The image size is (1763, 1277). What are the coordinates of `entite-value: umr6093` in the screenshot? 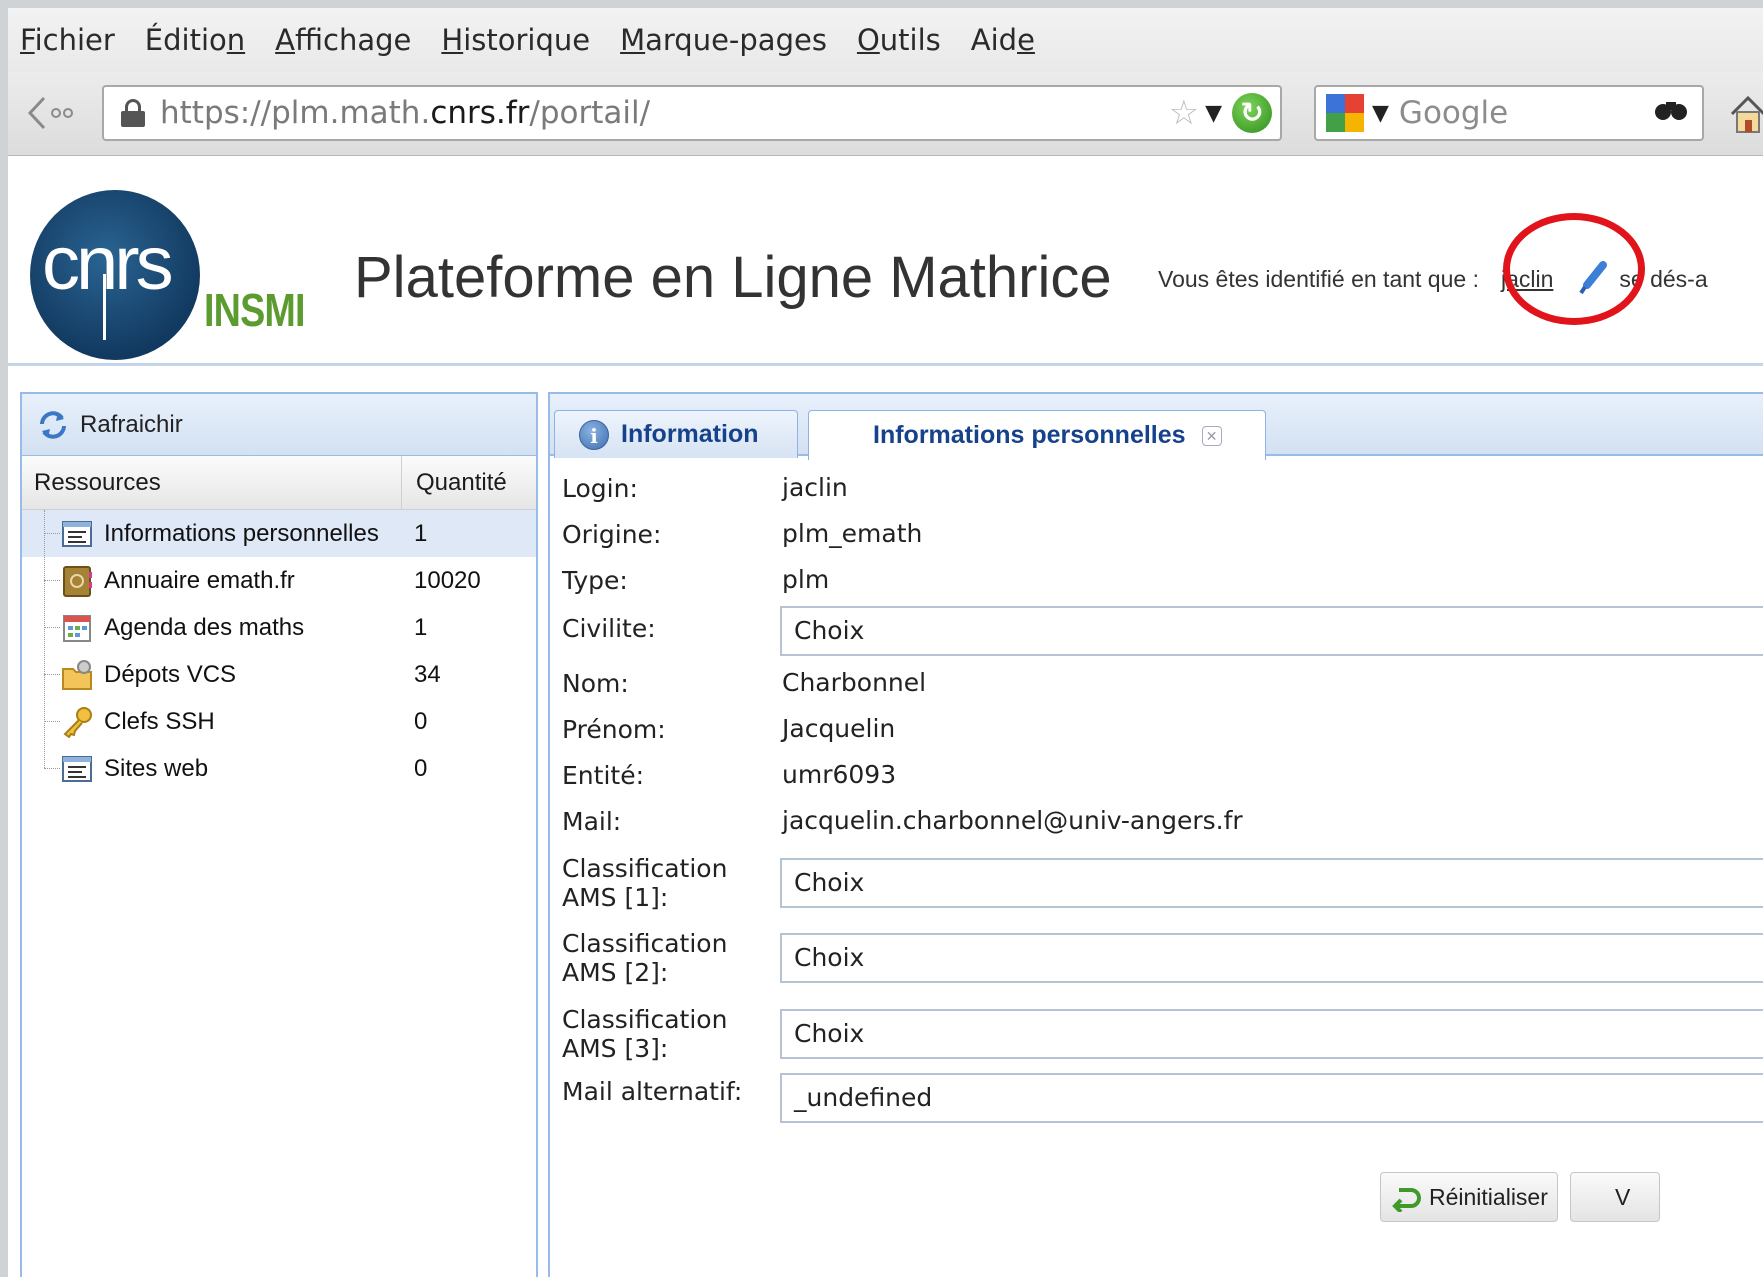 It's located at (839, 774).